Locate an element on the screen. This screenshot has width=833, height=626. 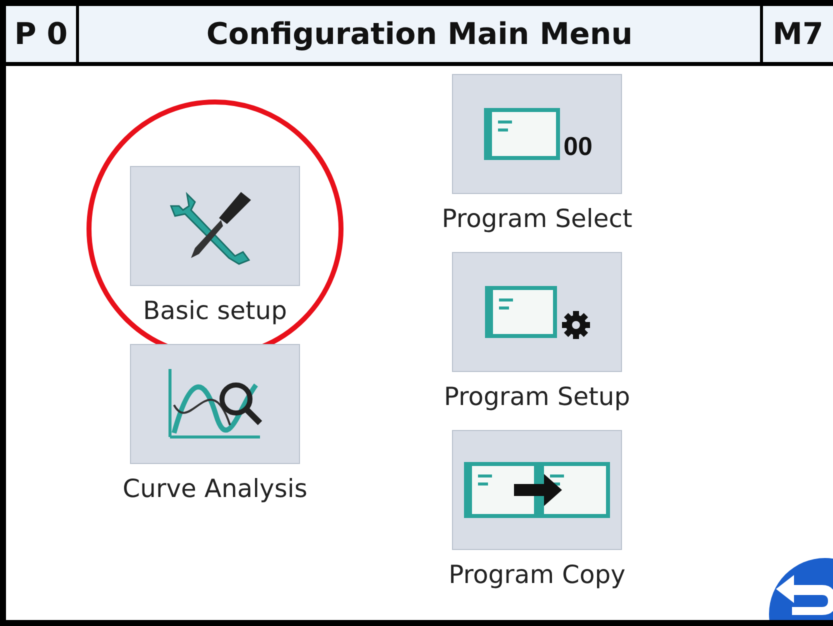
program-number: 00 is located at coordinates (578, 146).